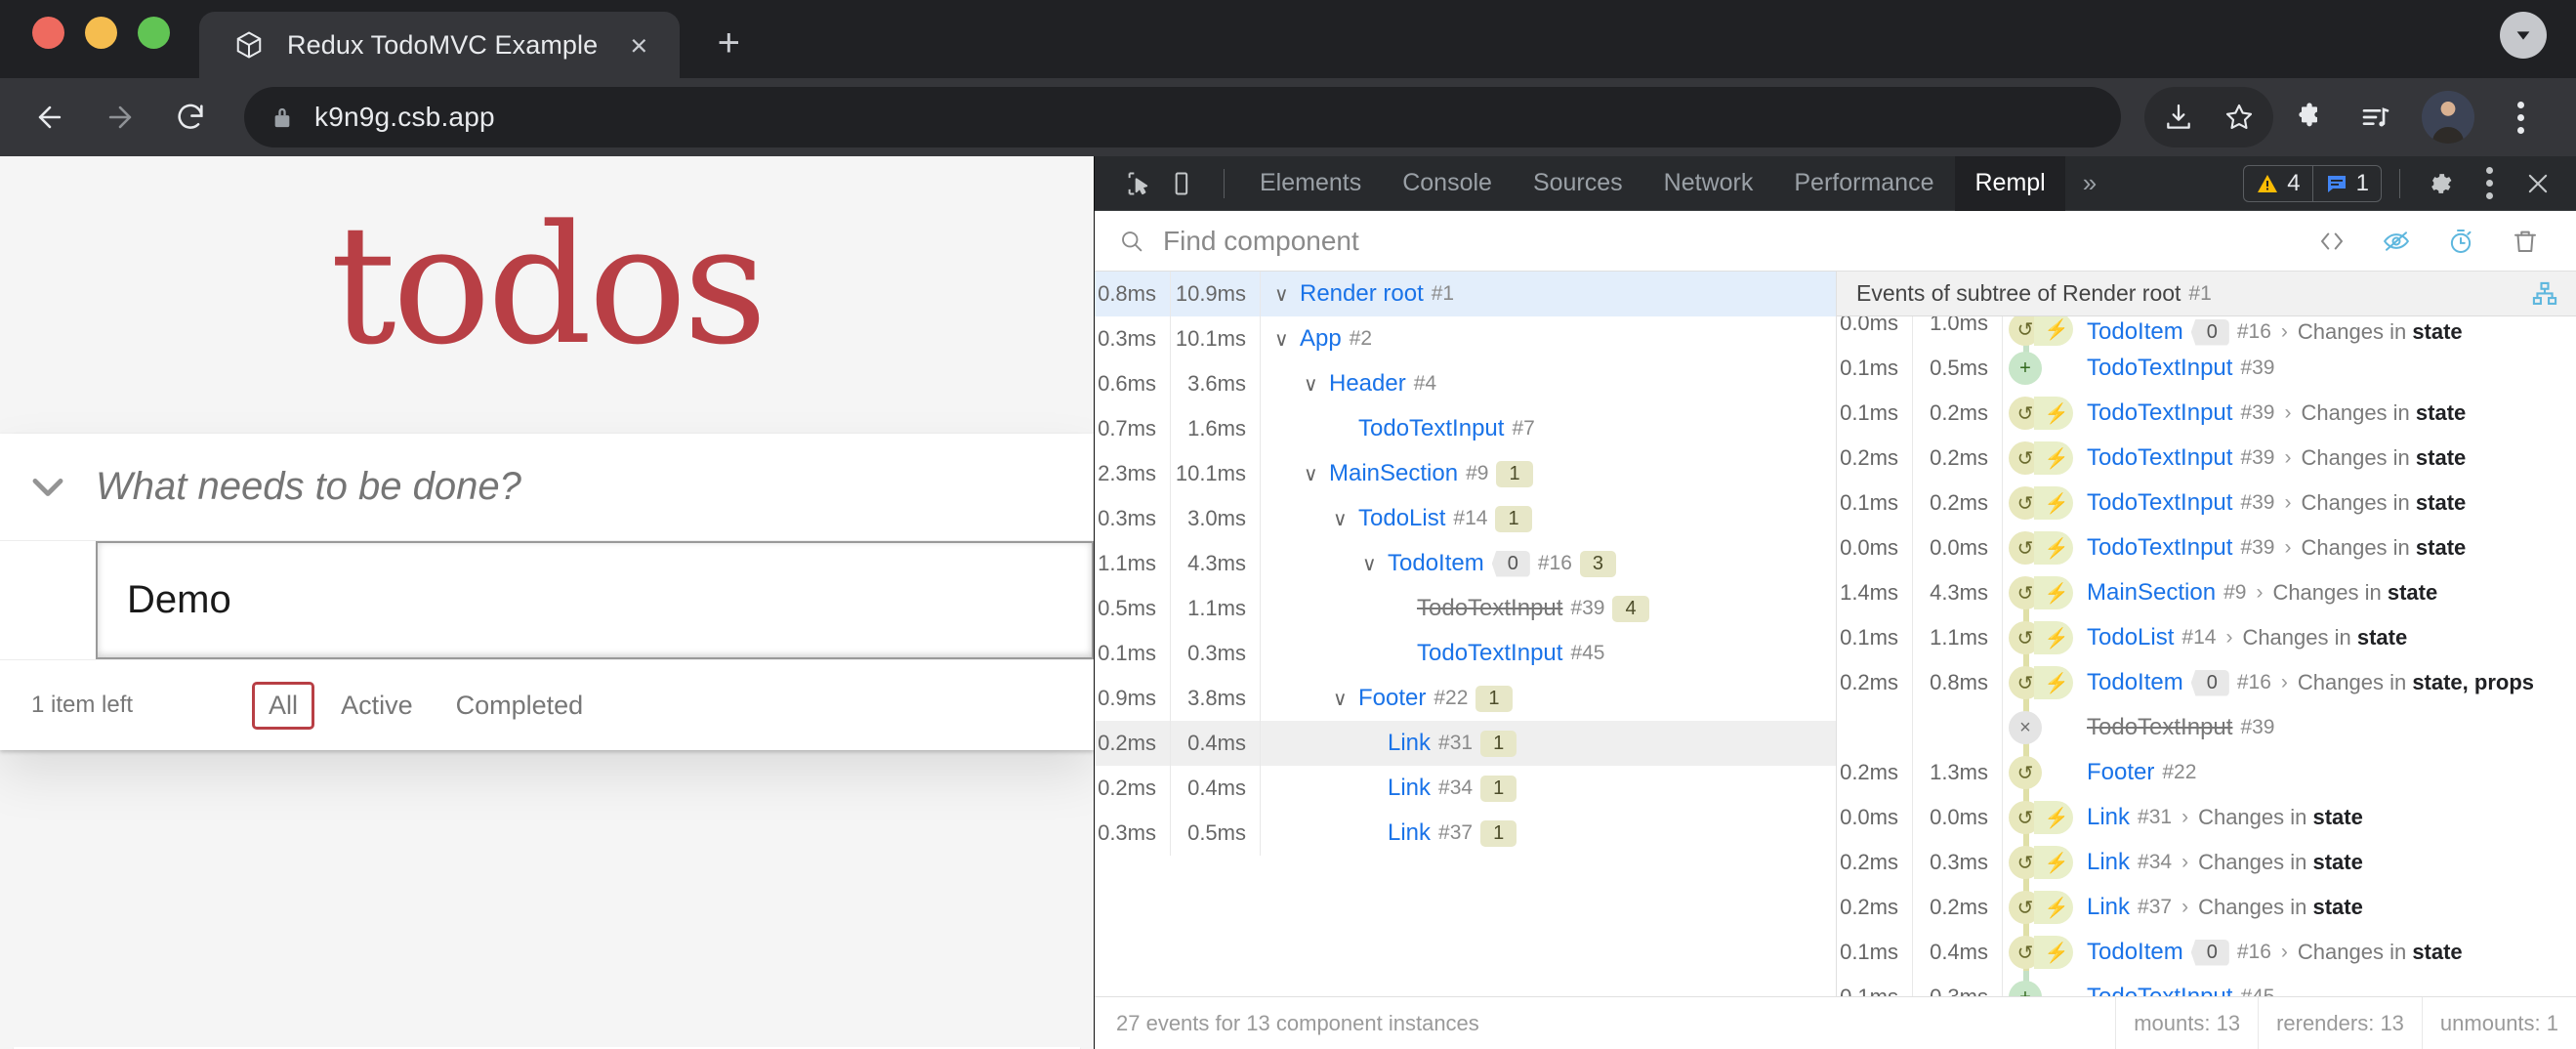  What do you see at coordinates (638, 45) in the screenshot?
I see `close-icon: ×` at bounding box center [638, 45].